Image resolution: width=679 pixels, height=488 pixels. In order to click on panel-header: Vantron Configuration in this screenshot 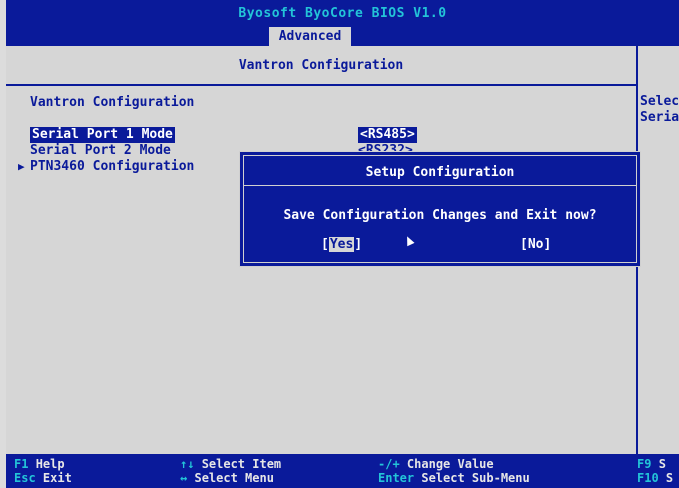, I will do `click(321, 66)`.